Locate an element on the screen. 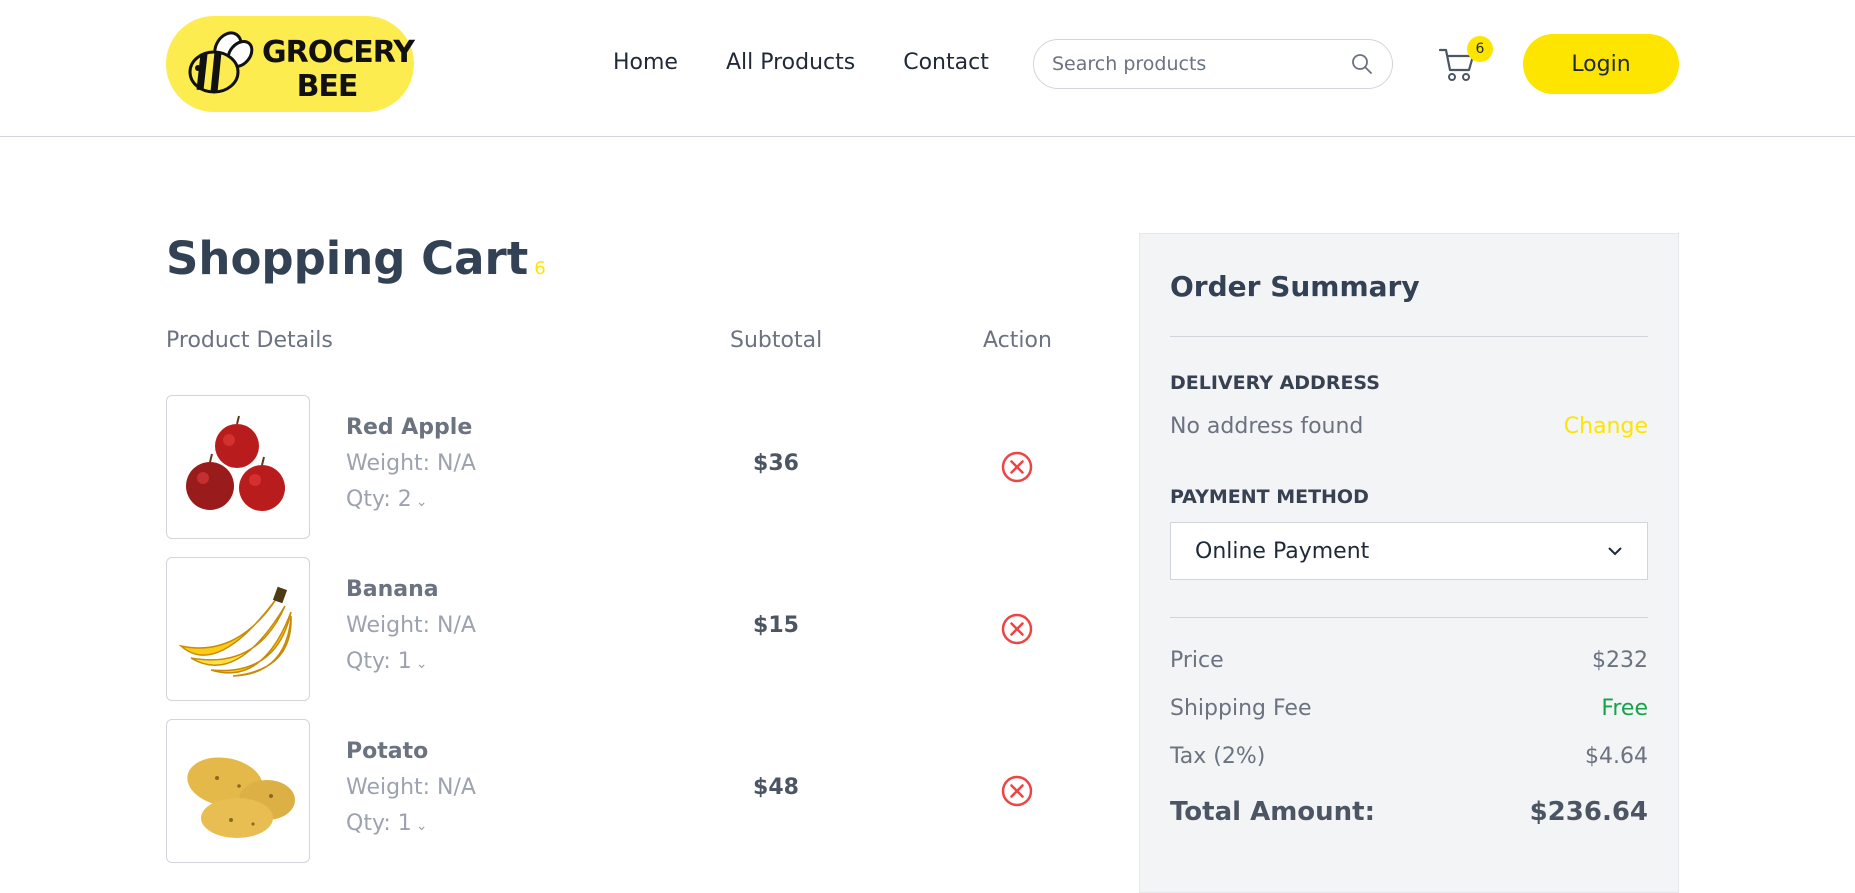 Image resolution: width=1855 pixels, height=893 pixels. total-value: $236.64 is located at coordinates (1588, 812).